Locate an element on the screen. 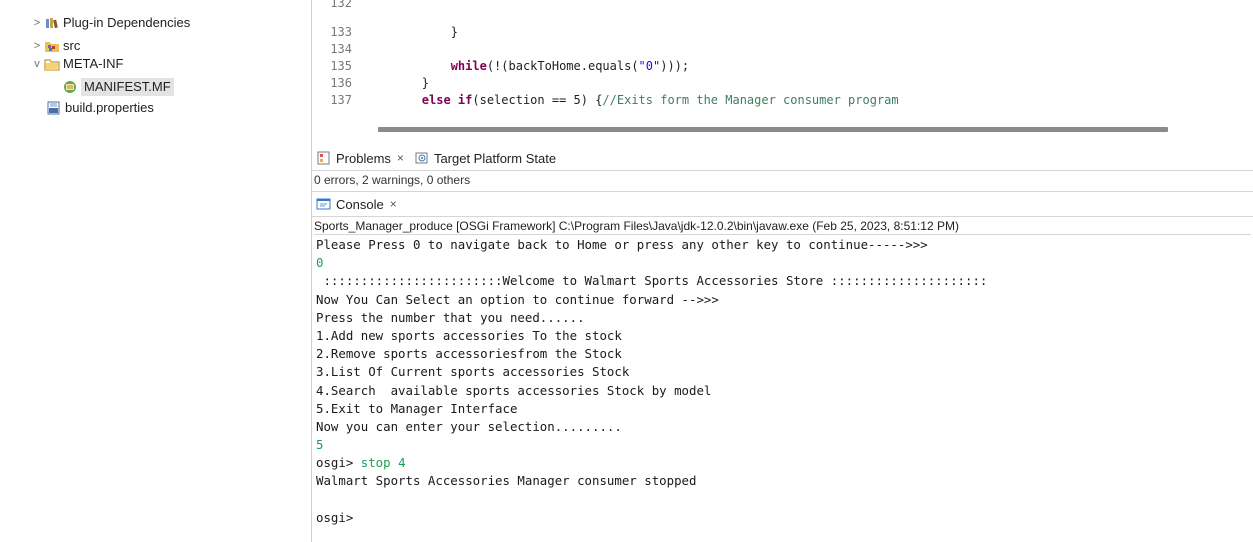  console-line: osgi> is located at coordinates (651, 518).